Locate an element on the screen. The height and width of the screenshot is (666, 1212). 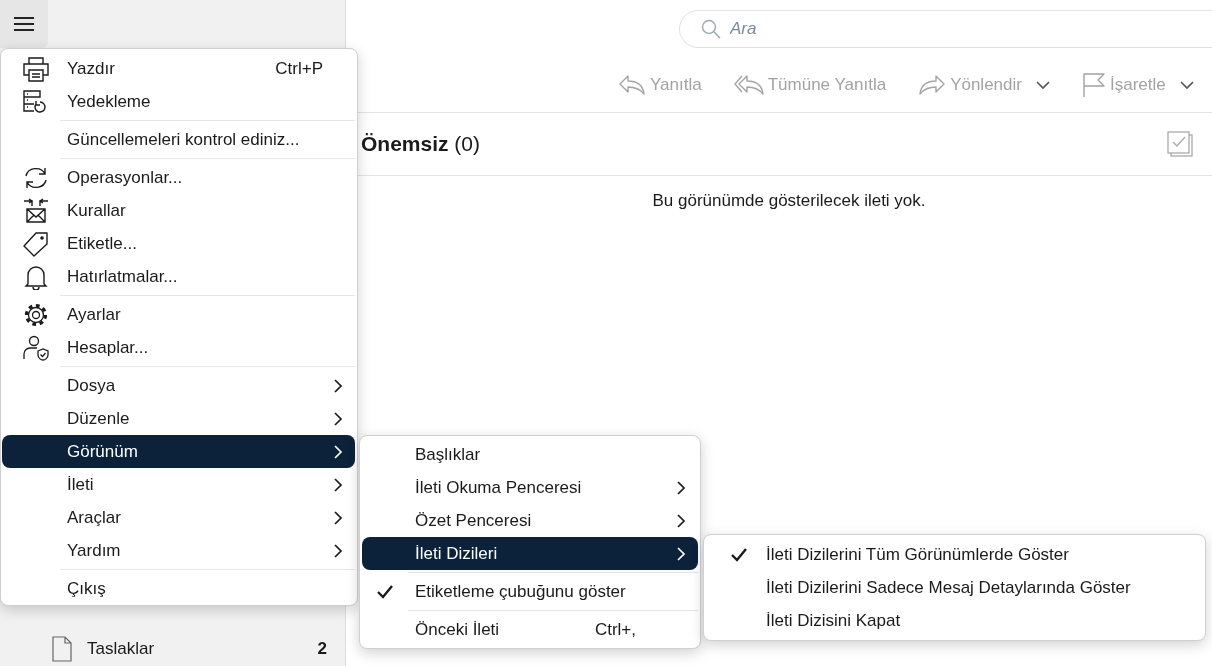
menu-item: Düzenle is located at coordinates (178, 418).